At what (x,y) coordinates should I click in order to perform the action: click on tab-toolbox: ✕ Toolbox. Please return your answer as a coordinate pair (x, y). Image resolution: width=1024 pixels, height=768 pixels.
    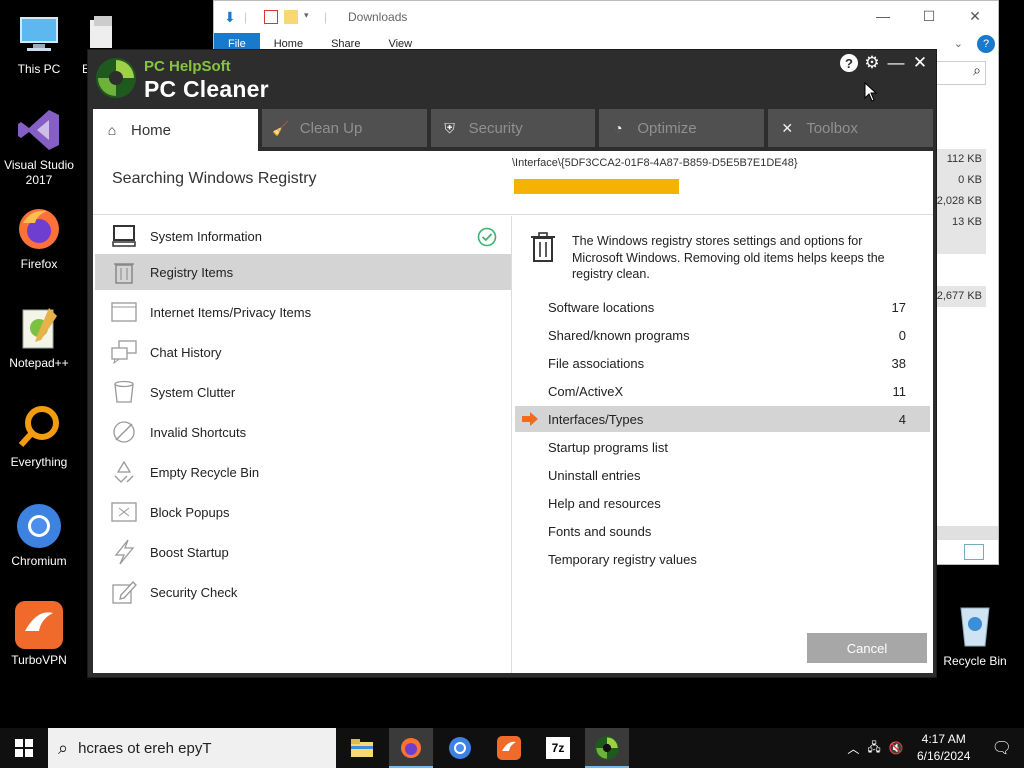
    Looking at the image, I should click on (850, 128).